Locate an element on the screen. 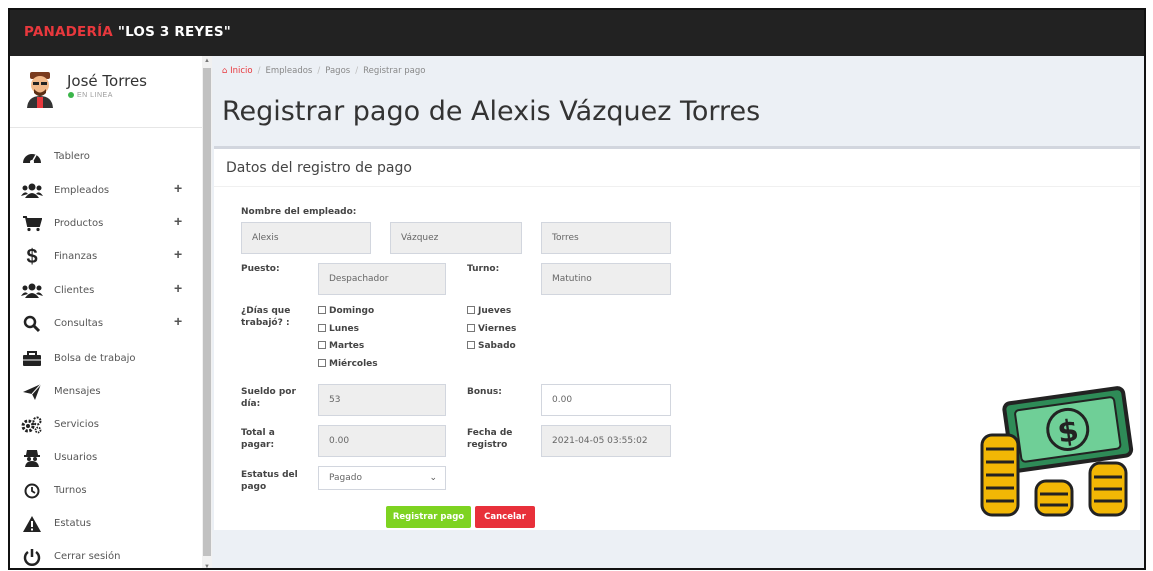 Image resolution: width=1153 pixels, height=571 pixels. position-label: Puesto: is located at coordinates (260, 269).